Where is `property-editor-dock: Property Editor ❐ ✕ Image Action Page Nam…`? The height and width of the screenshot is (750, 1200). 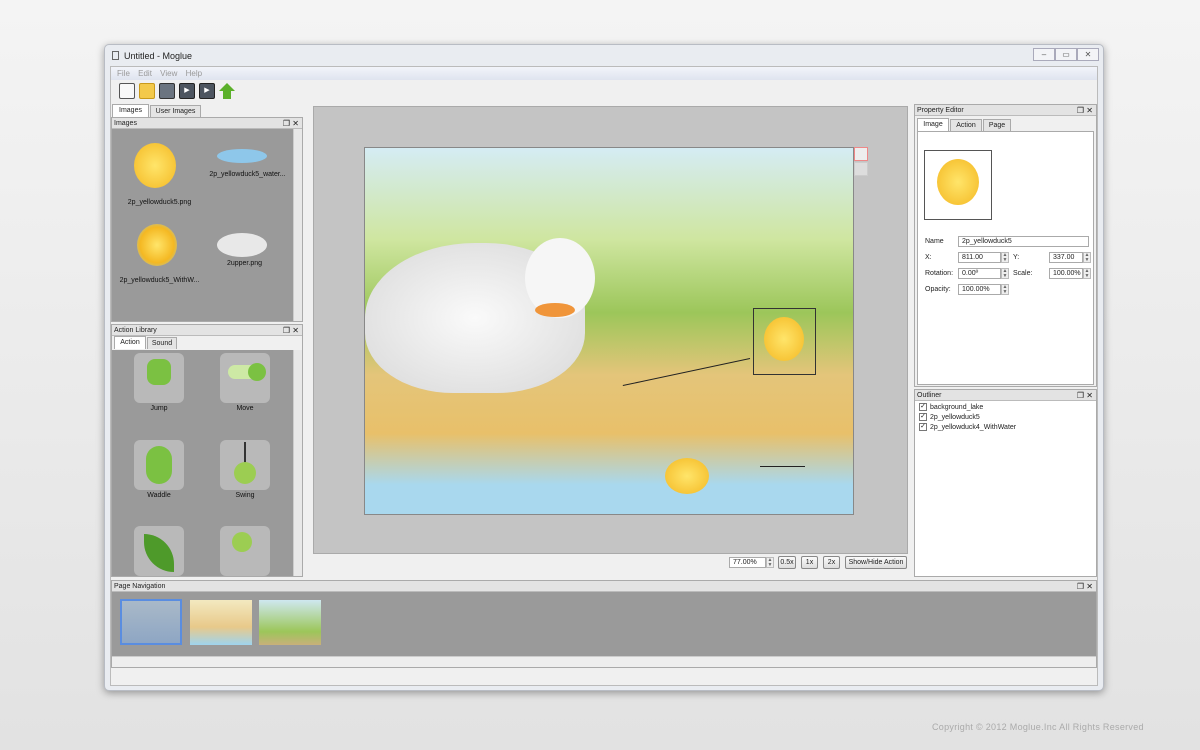
property-editor-dock: Property Editor ❐ ✕ Image Action Page Nam… is located at coordinates (1005, 245).